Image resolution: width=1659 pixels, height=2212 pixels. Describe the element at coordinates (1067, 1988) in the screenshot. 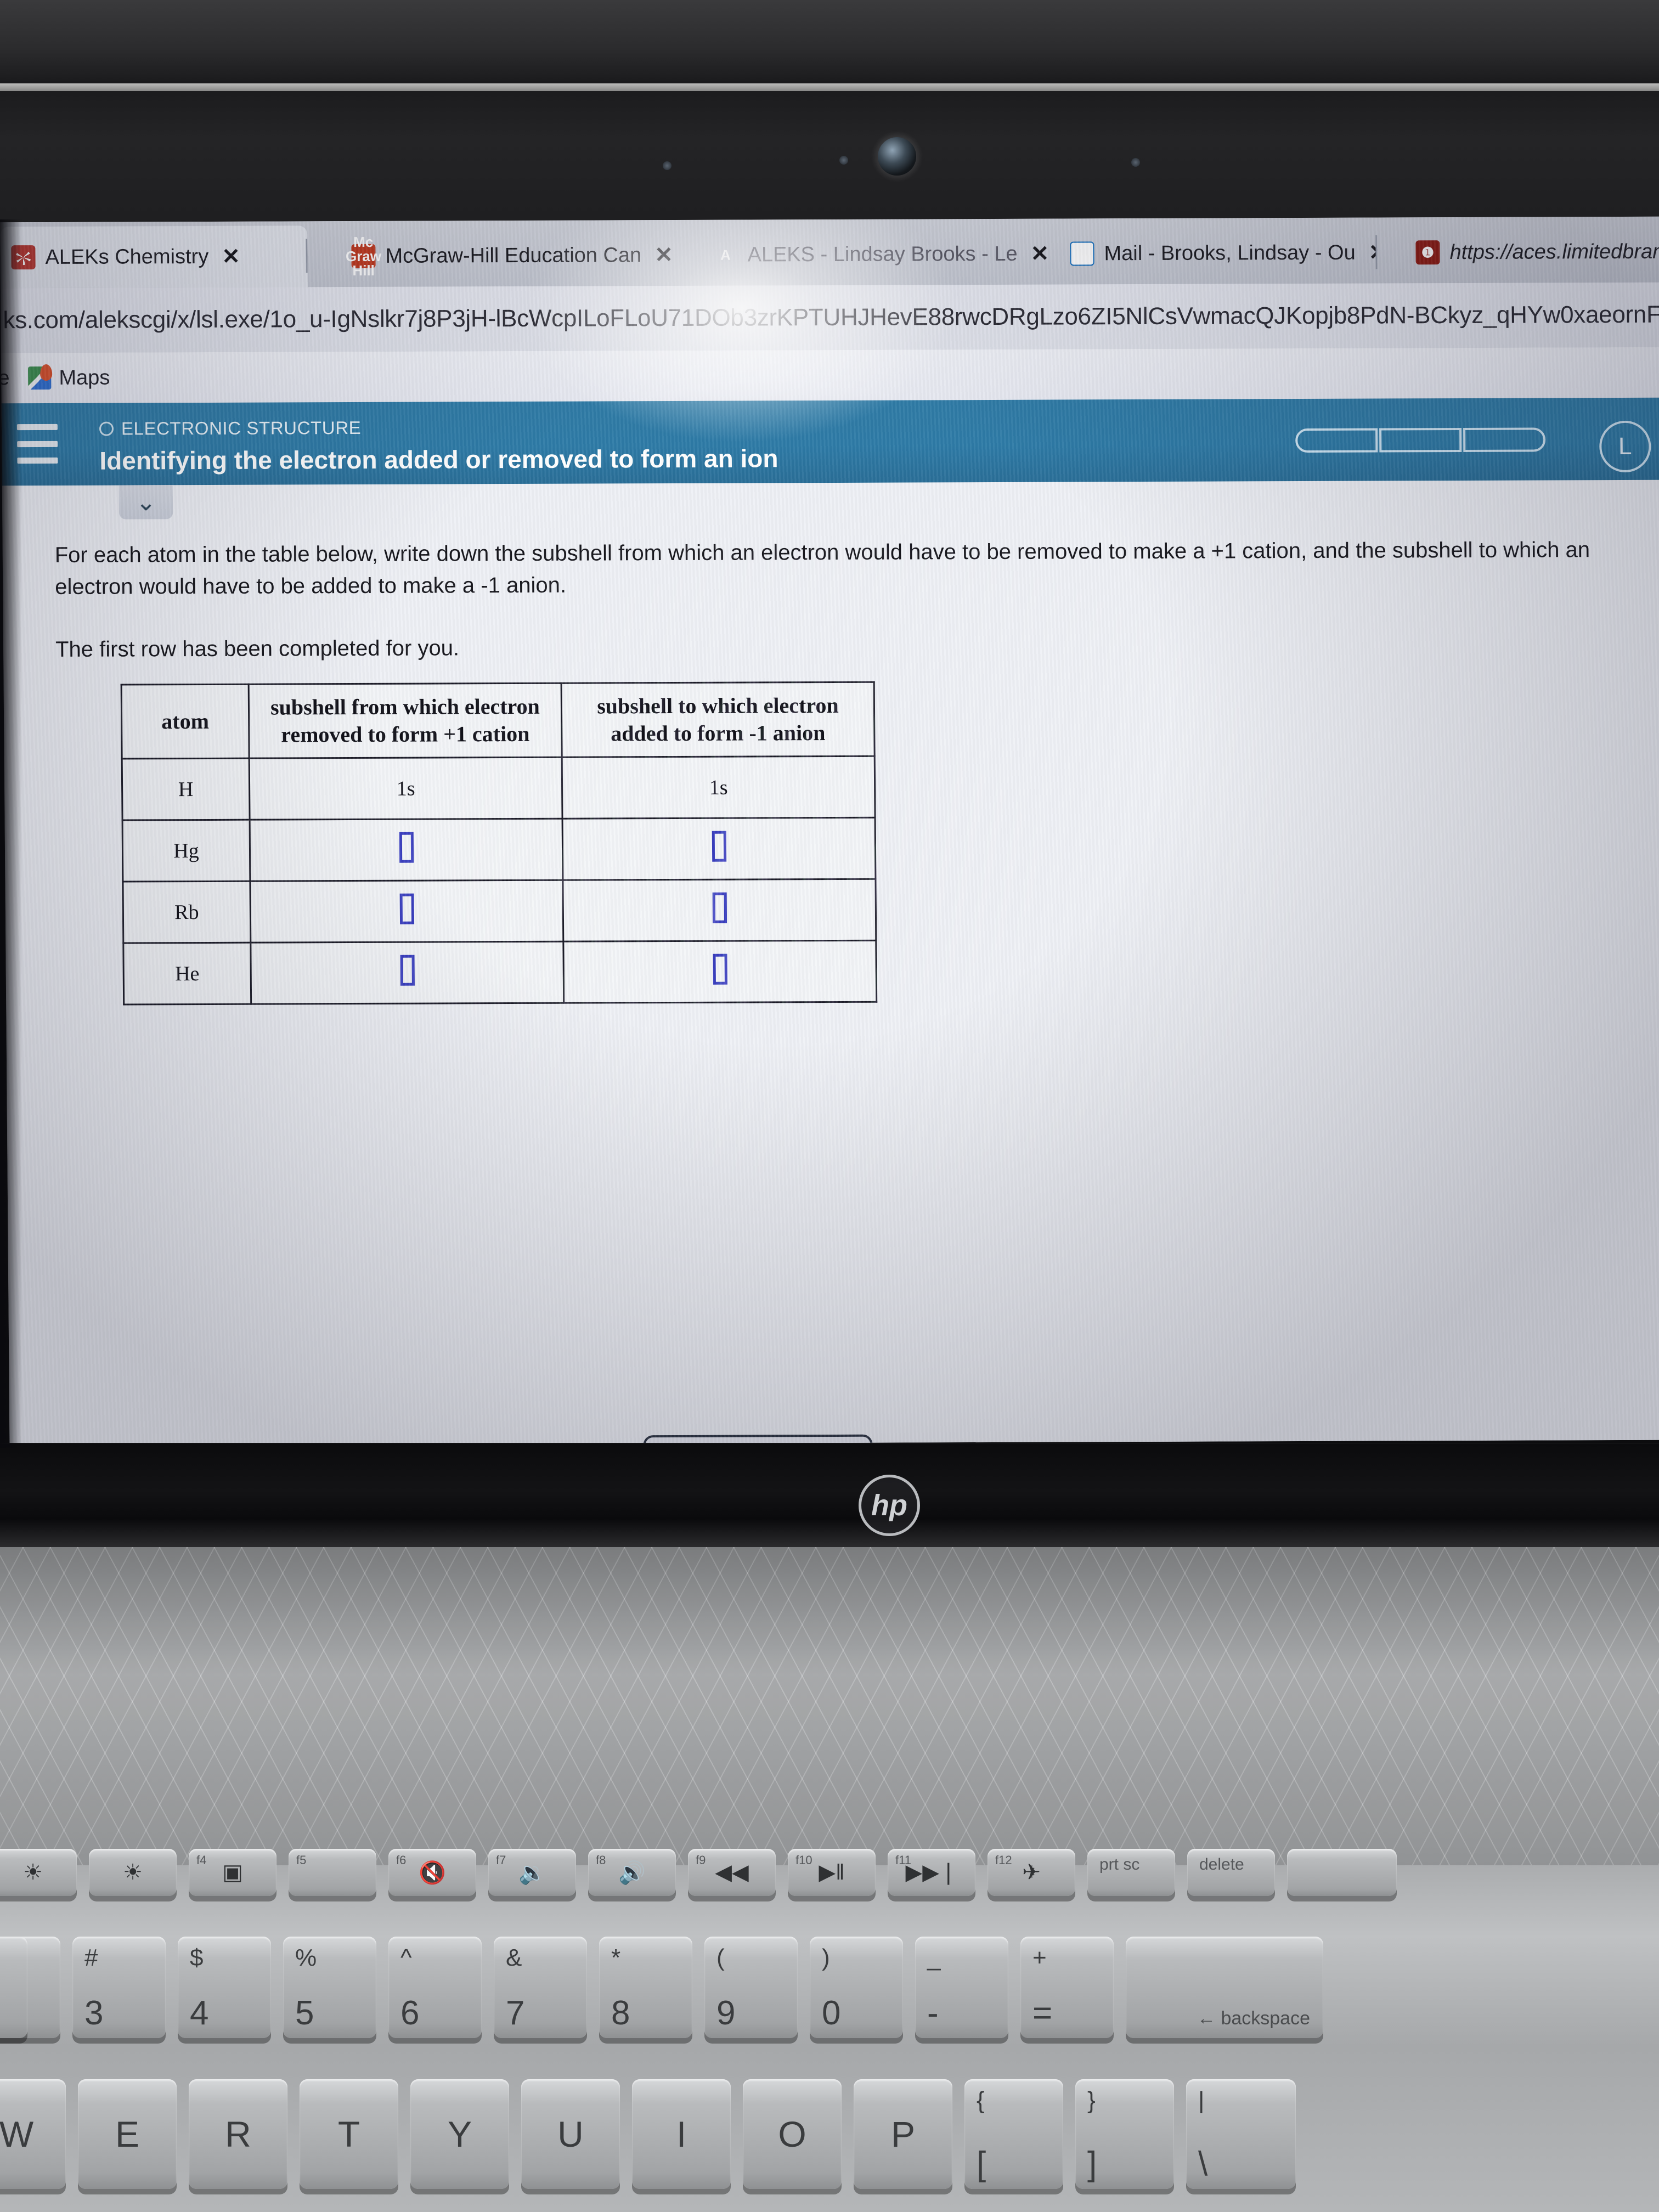

I see `key-equals: + =` at that location.